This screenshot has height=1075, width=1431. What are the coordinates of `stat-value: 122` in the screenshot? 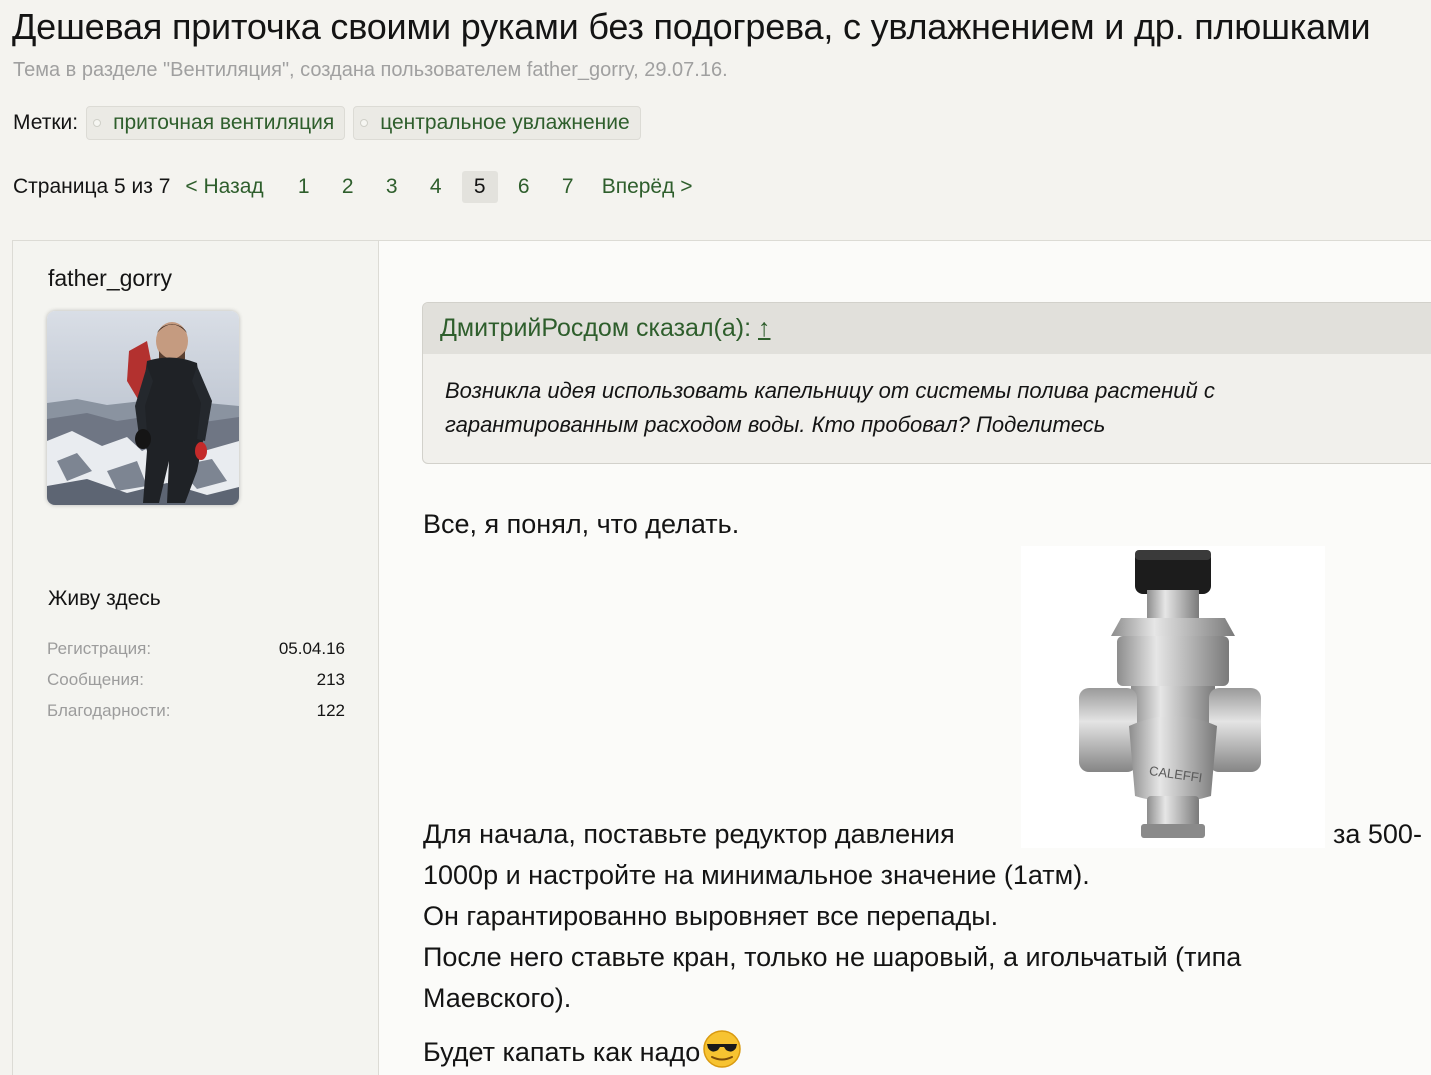 It's located at (330, 710).